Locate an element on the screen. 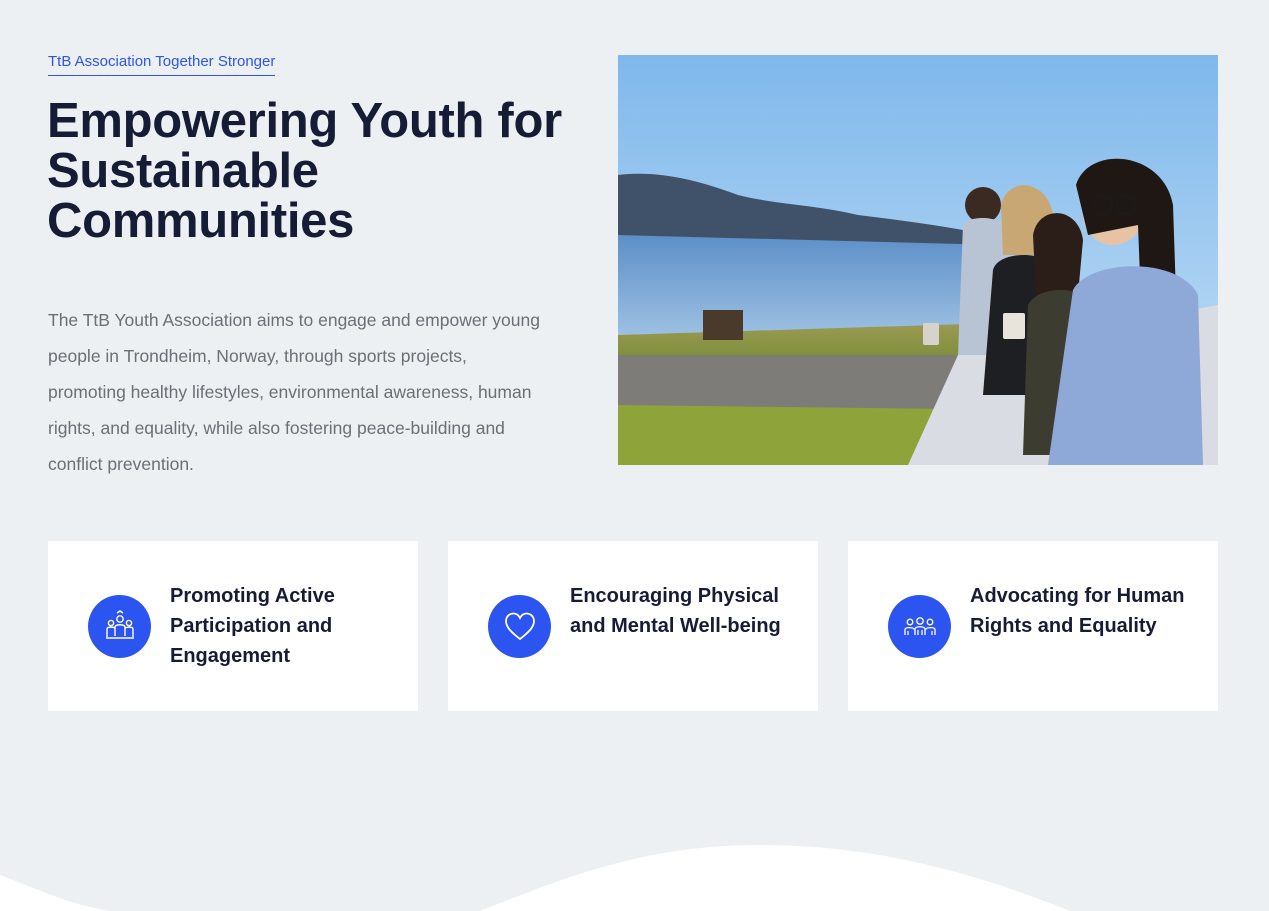  feature-card-human-rights: Advocating for Human Rights and Equality is located at coordinates (1033, 626).